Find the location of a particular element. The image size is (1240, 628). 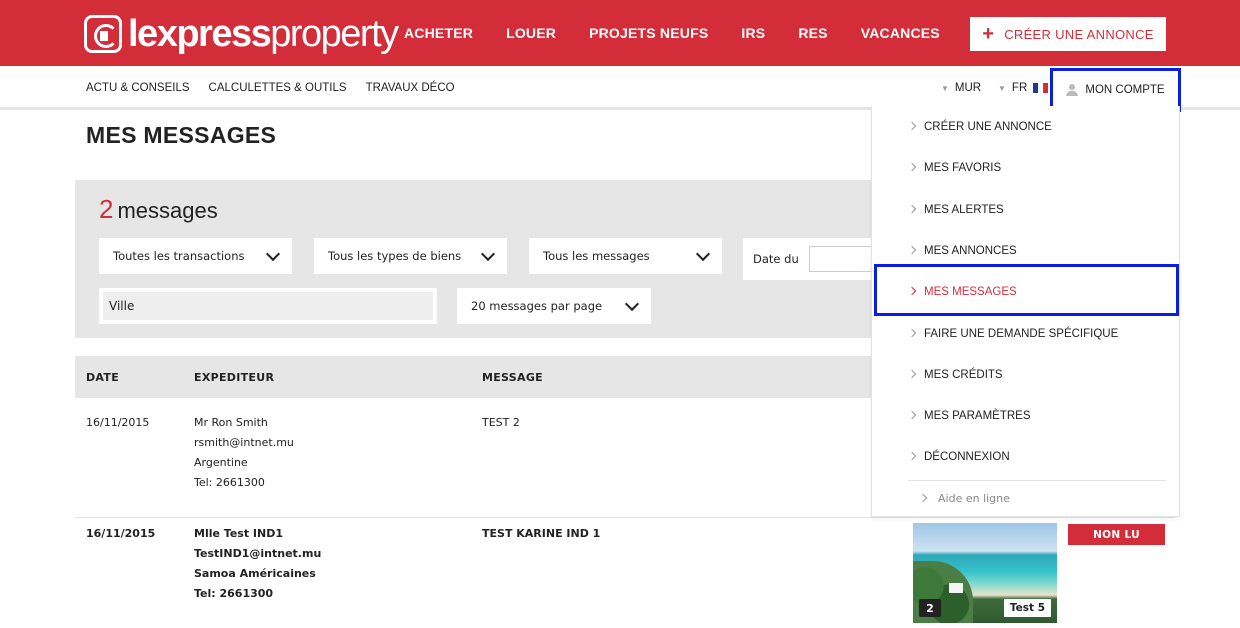

logo-text-light: property is located at coordinates (334, 34).